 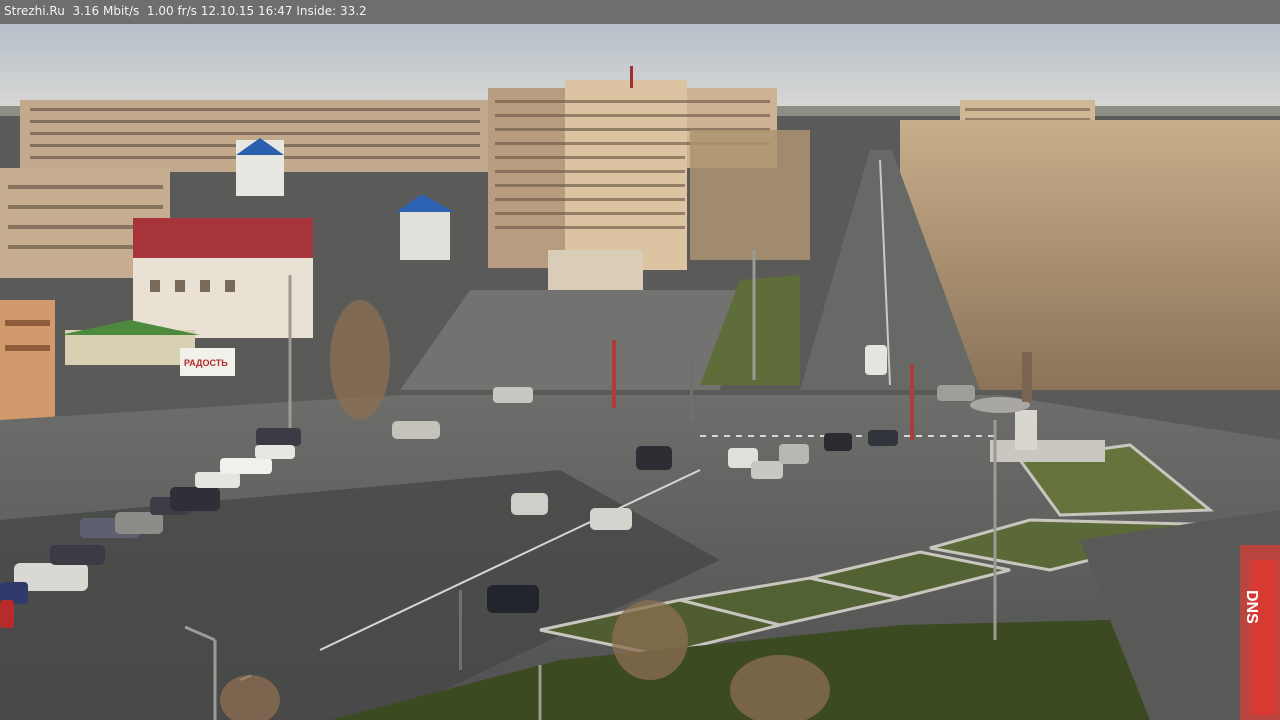 I want to click on birch-trees-left, so click(x=750, y=195).